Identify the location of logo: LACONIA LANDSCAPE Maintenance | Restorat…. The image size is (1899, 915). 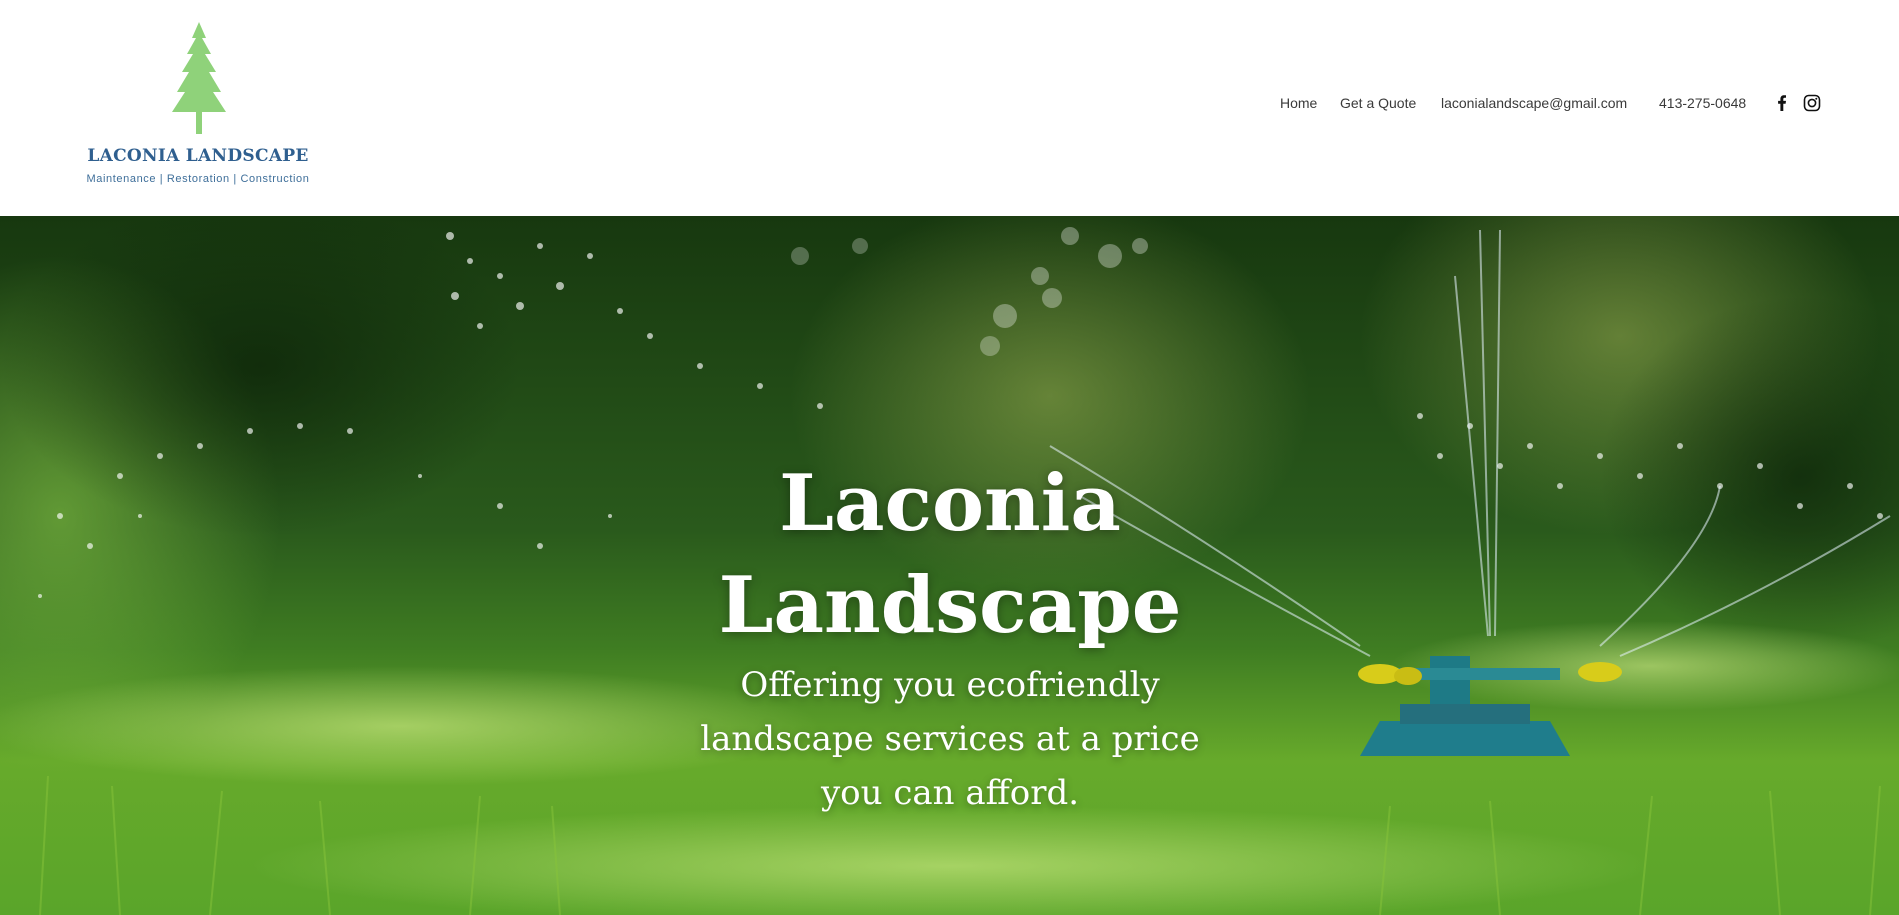
(198, 107).